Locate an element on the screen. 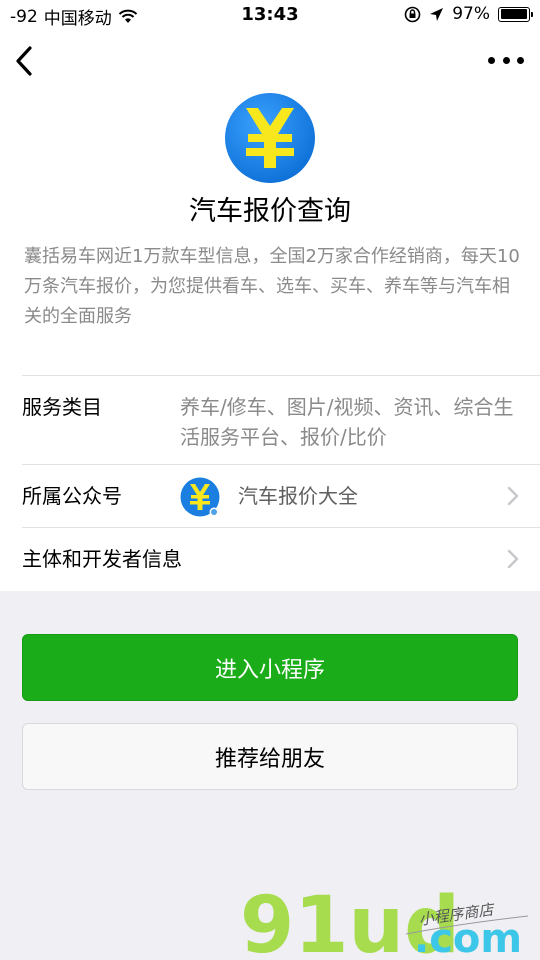  status-right: 97% is located at coordinates (468, 14).